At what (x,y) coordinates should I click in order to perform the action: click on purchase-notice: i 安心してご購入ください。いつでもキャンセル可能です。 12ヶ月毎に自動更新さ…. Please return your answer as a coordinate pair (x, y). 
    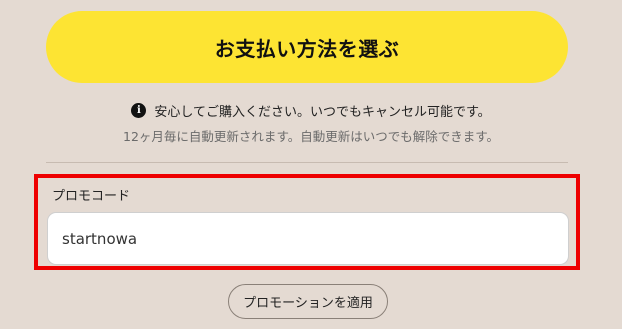
    Looking at the image, I should click on (311, 122).